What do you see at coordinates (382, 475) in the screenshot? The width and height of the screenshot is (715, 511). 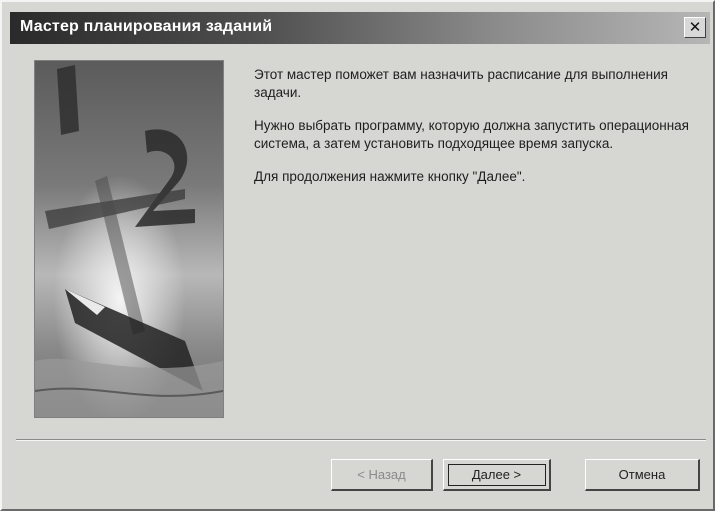 I see `back-button: < Назад` at bounding box center [382, 475].